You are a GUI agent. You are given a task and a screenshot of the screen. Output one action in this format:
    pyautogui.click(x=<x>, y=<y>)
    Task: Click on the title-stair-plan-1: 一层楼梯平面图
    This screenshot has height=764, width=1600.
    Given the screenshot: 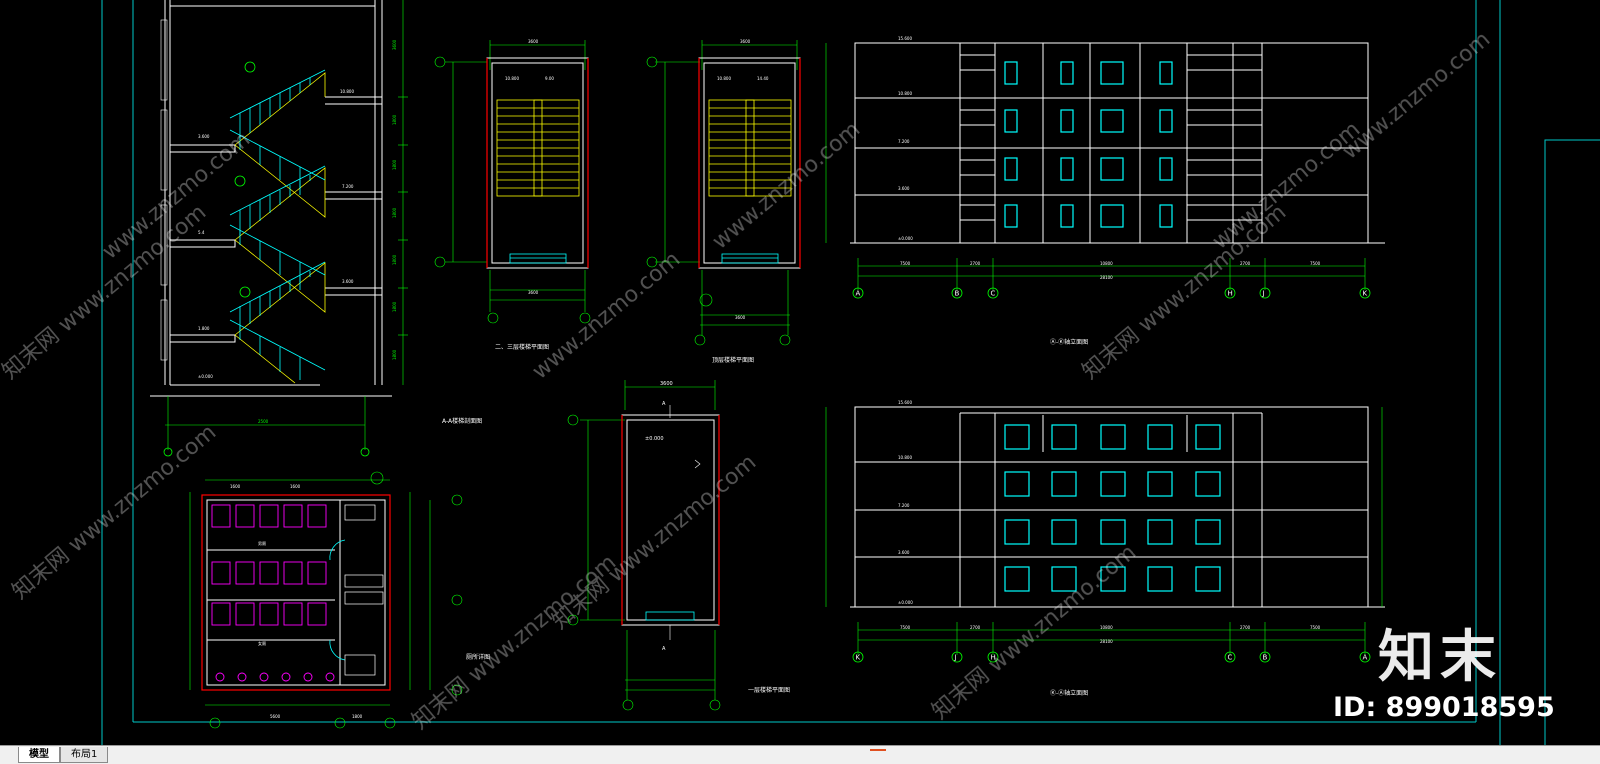 What is the action you would take?
    pyautogui.click(x=769, y=690)
    